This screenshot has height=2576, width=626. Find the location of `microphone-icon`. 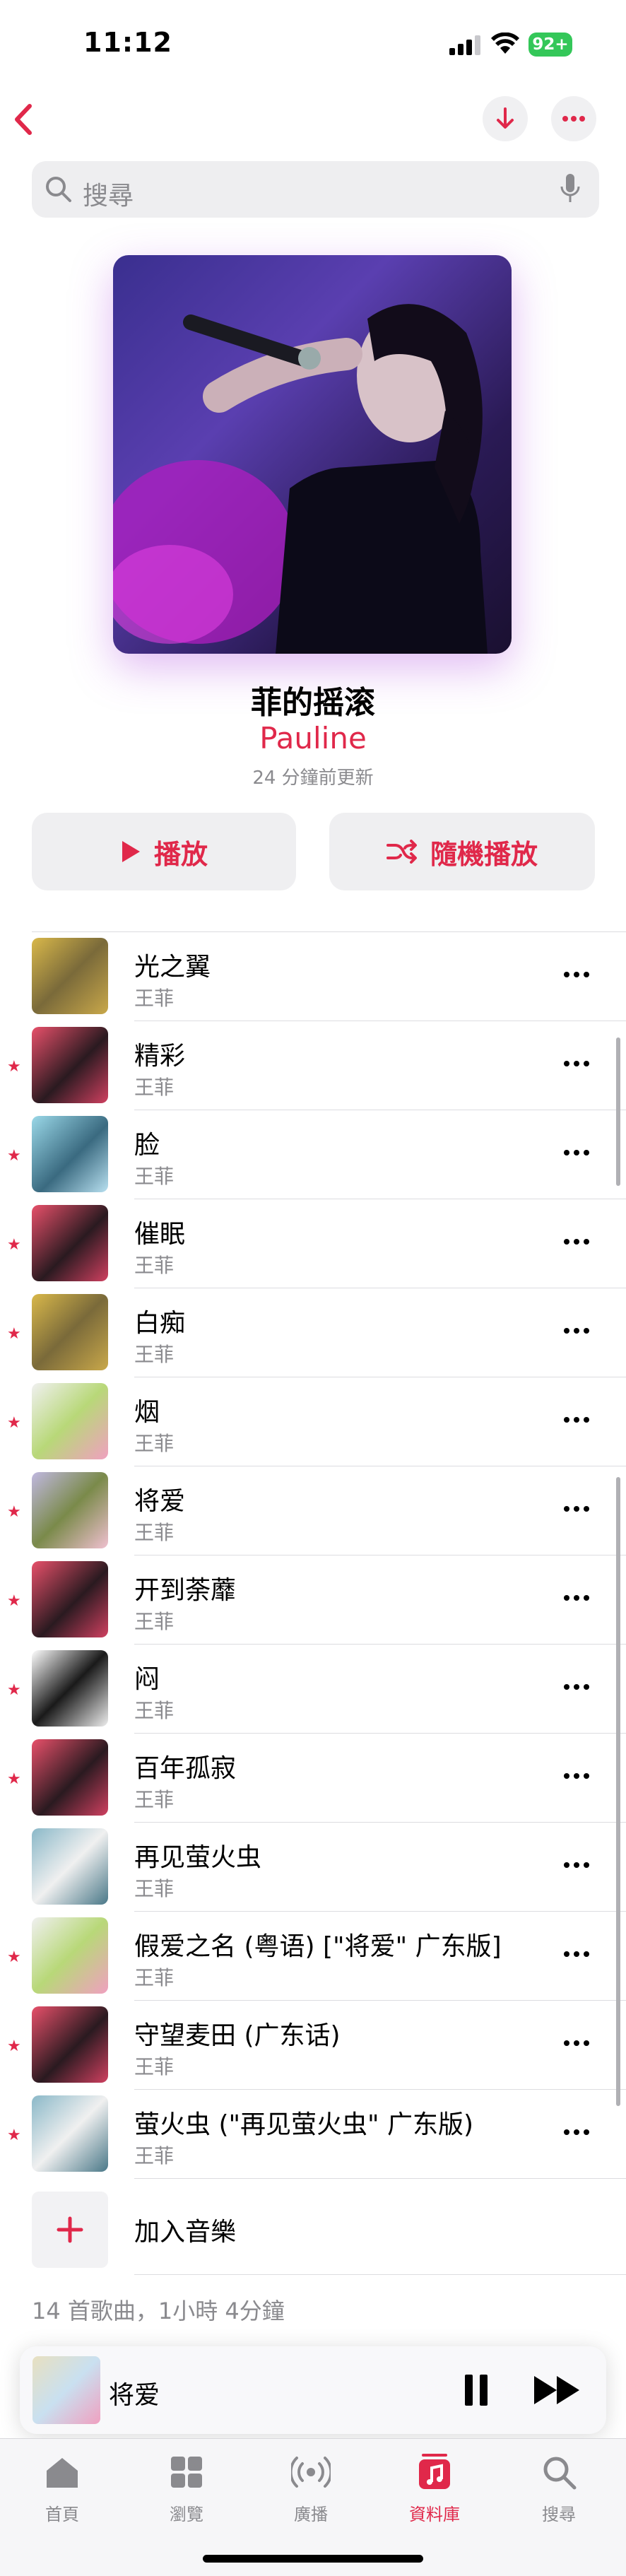

microphone-icon is located at coordinates (570, 188).